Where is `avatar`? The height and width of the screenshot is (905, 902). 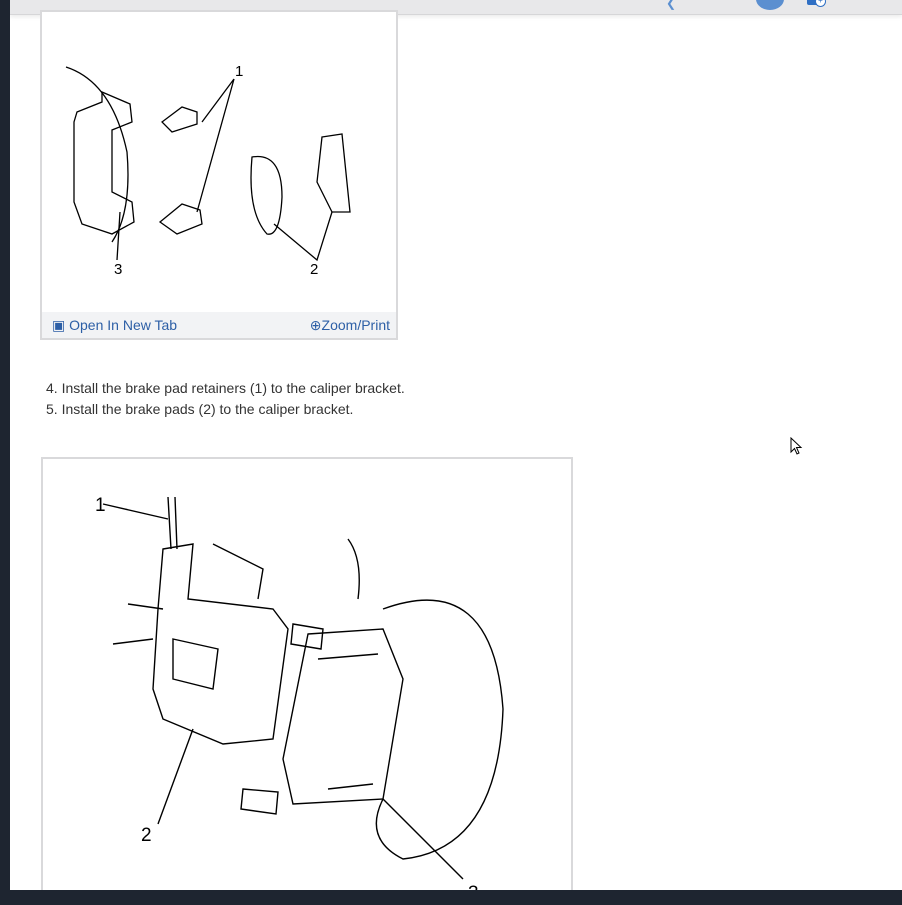
avatar is located at coordinates (770, 5).